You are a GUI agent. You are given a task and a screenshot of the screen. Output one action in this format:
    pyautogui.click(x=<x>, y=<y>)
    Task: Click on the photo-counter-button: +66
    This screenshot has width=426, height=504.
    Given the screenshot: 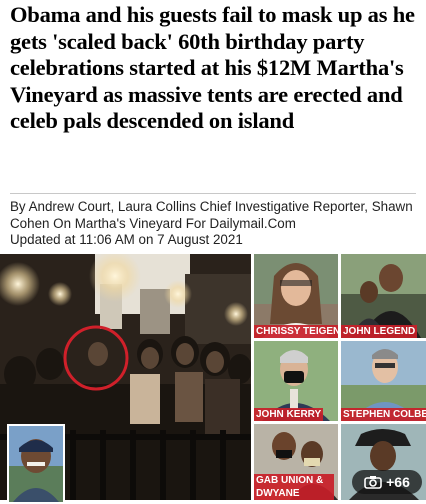 What is the action you would take?
    pyautogui.click(x=387, y=482)
    